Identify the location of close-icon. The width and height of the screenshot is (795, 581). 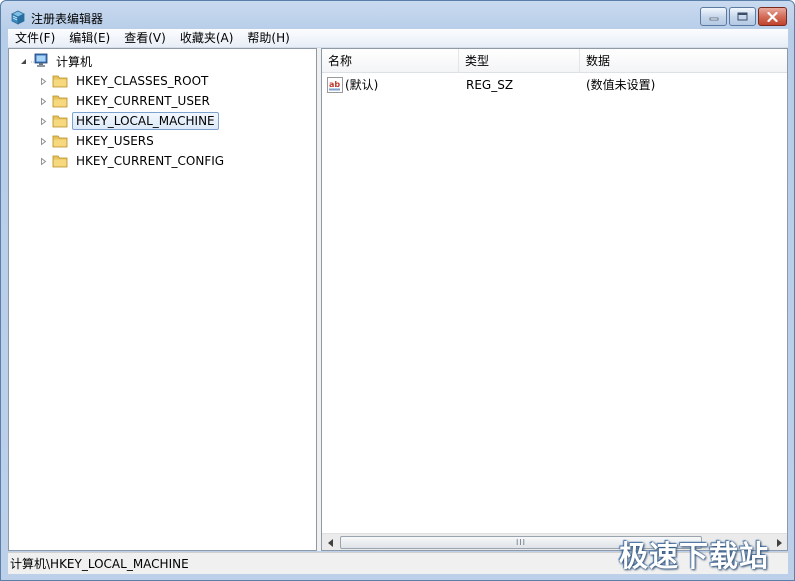
(772, 16).